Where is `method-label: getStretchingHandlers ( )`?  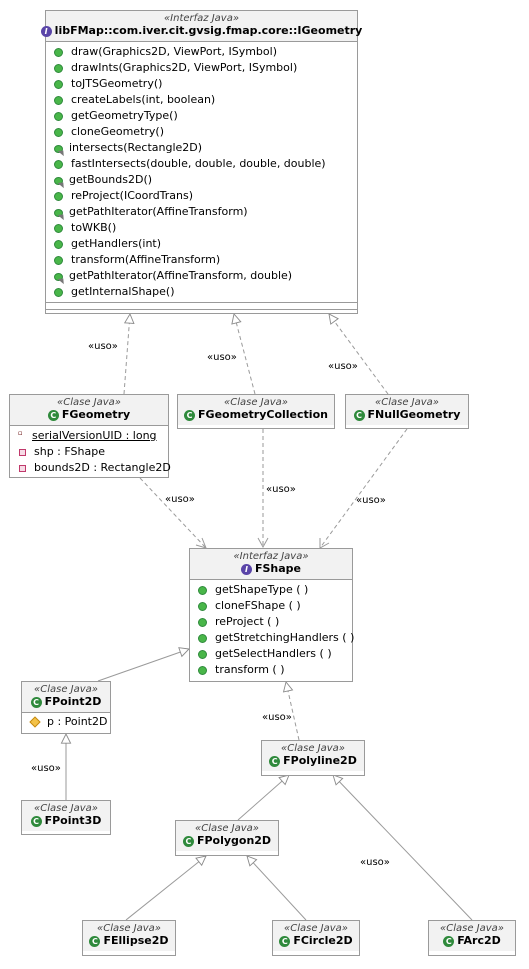 method-label: getStretchingHandlers ( ) is located at coordinates (285, 637).